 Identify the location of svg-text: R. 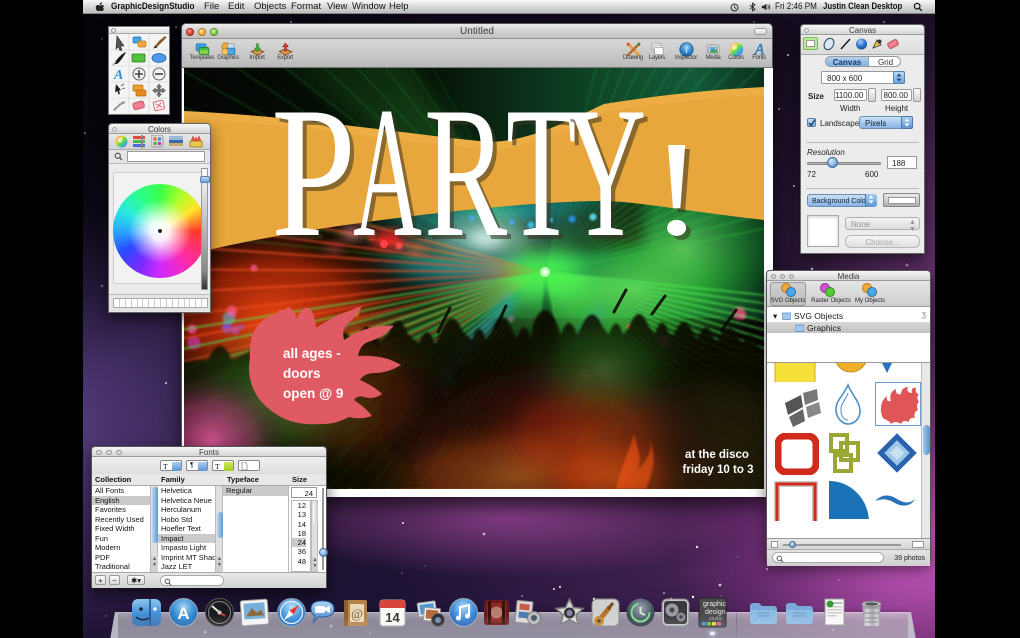
(465, 172).